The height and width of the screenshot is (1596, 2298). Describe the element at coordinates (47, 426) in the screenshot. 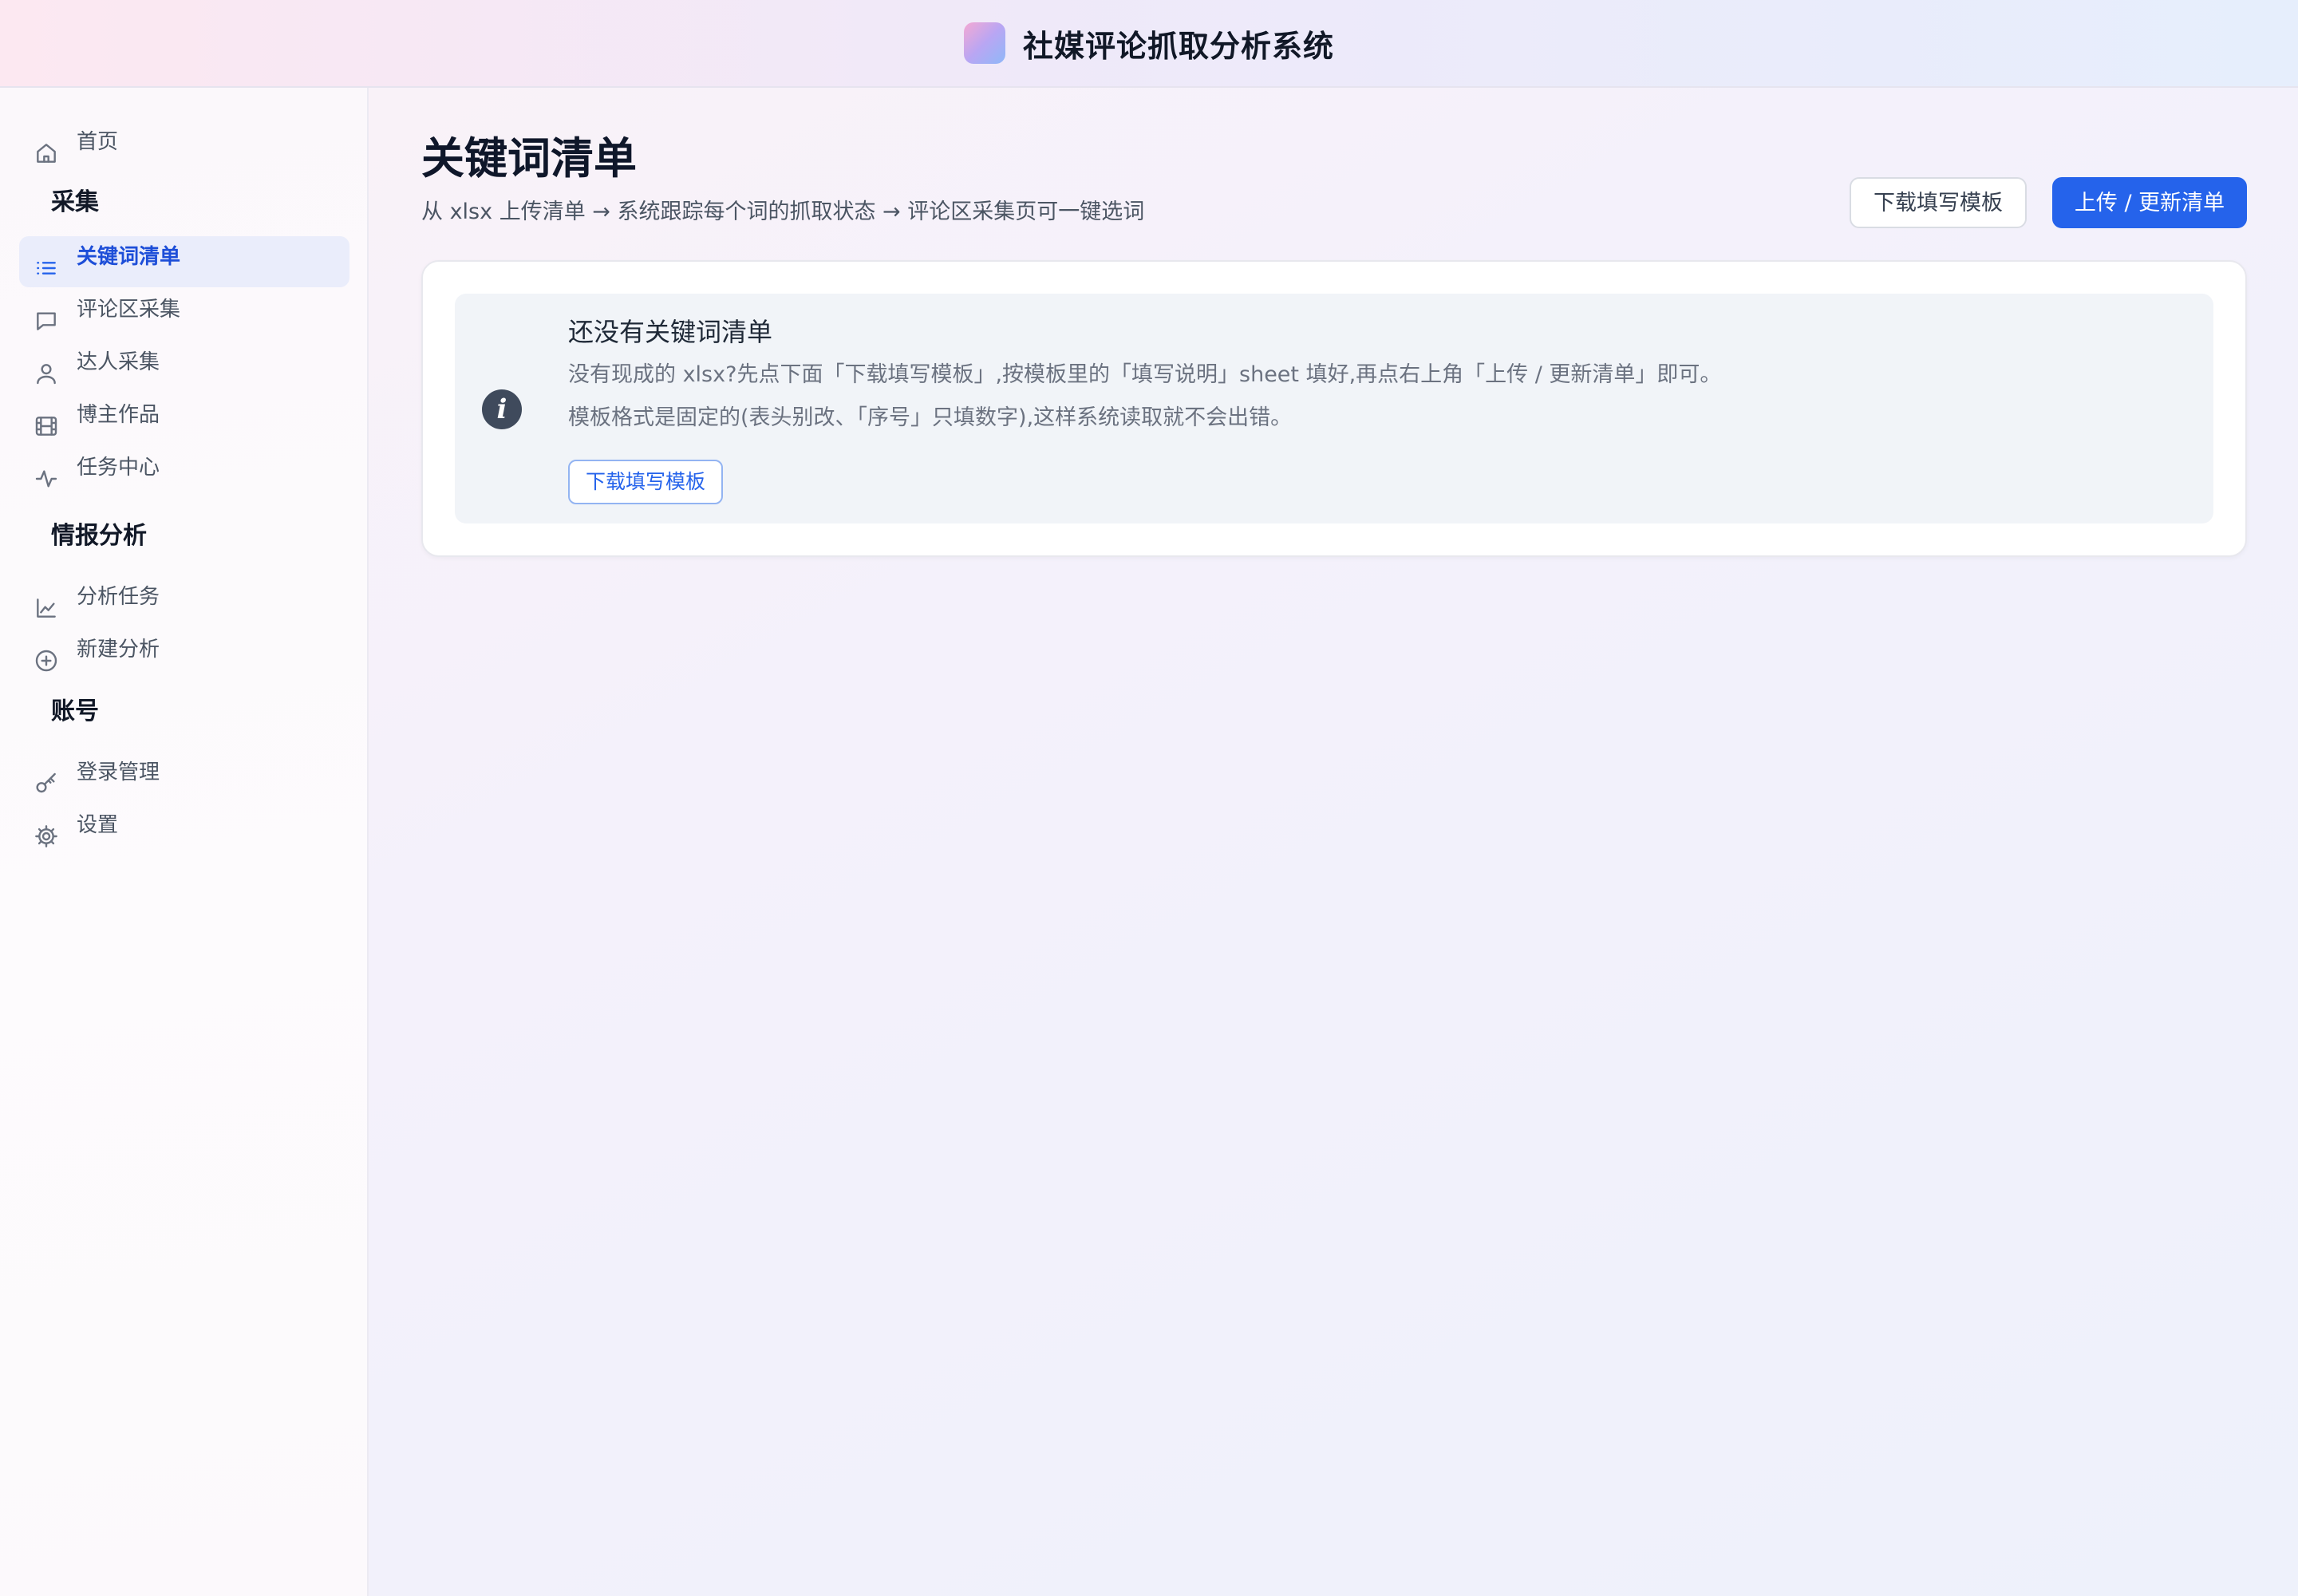

I see `film-icon` at that location.